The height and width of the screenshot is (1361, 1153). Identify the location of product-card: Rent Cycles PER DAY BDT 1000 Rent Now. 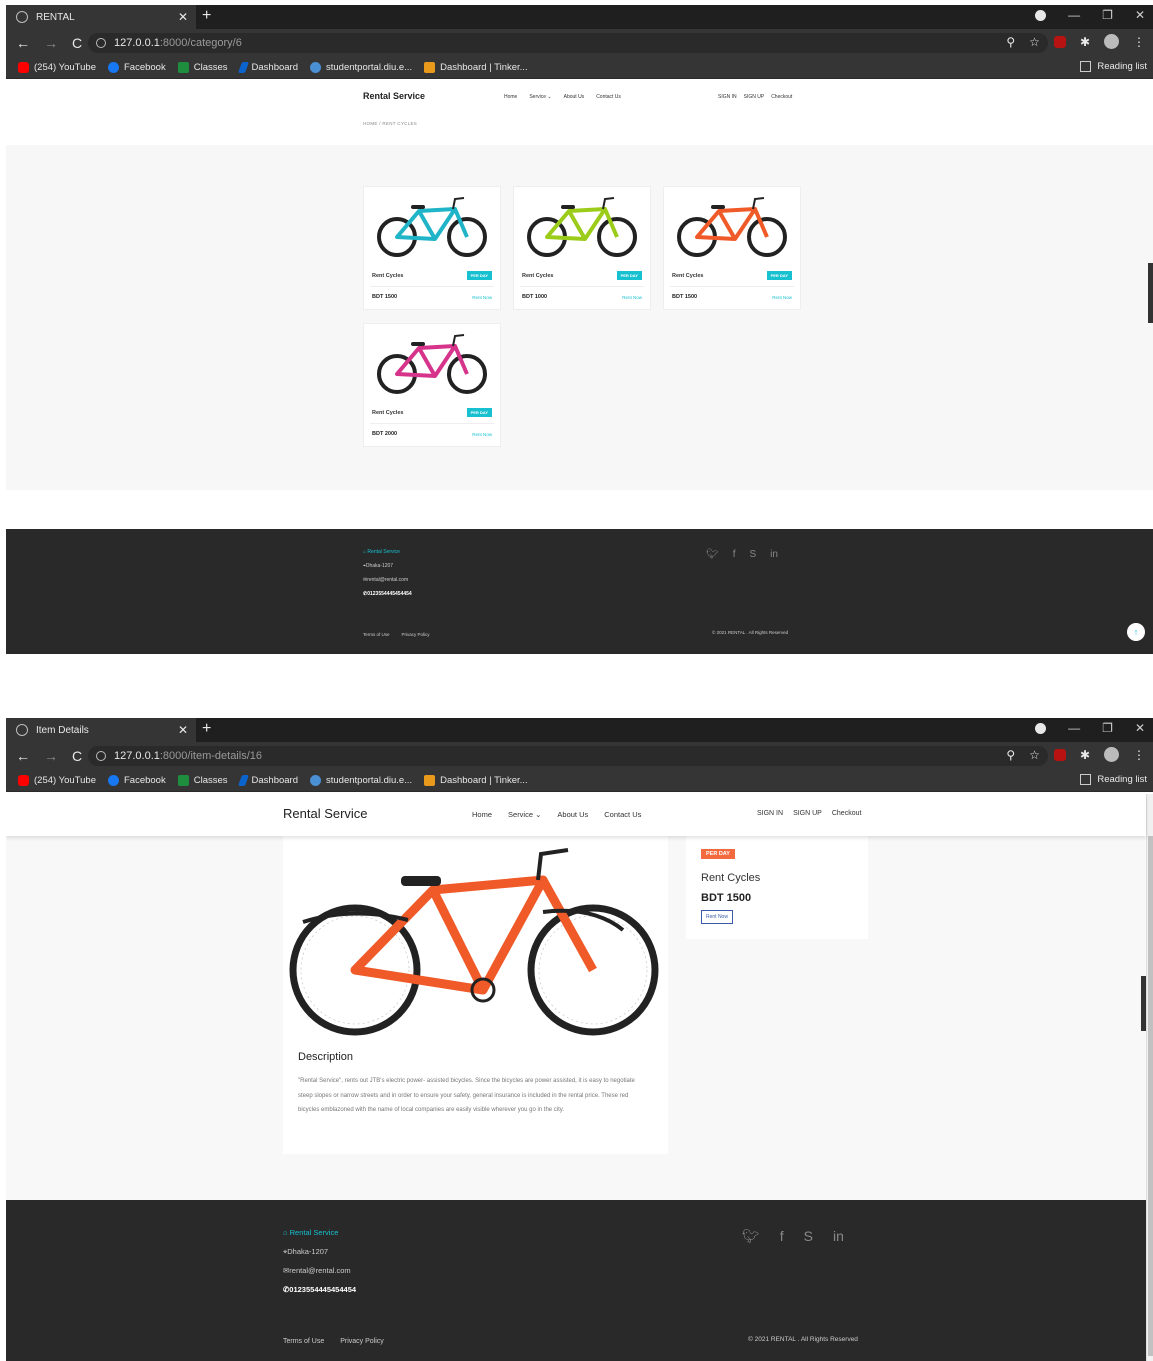
(582, 248).